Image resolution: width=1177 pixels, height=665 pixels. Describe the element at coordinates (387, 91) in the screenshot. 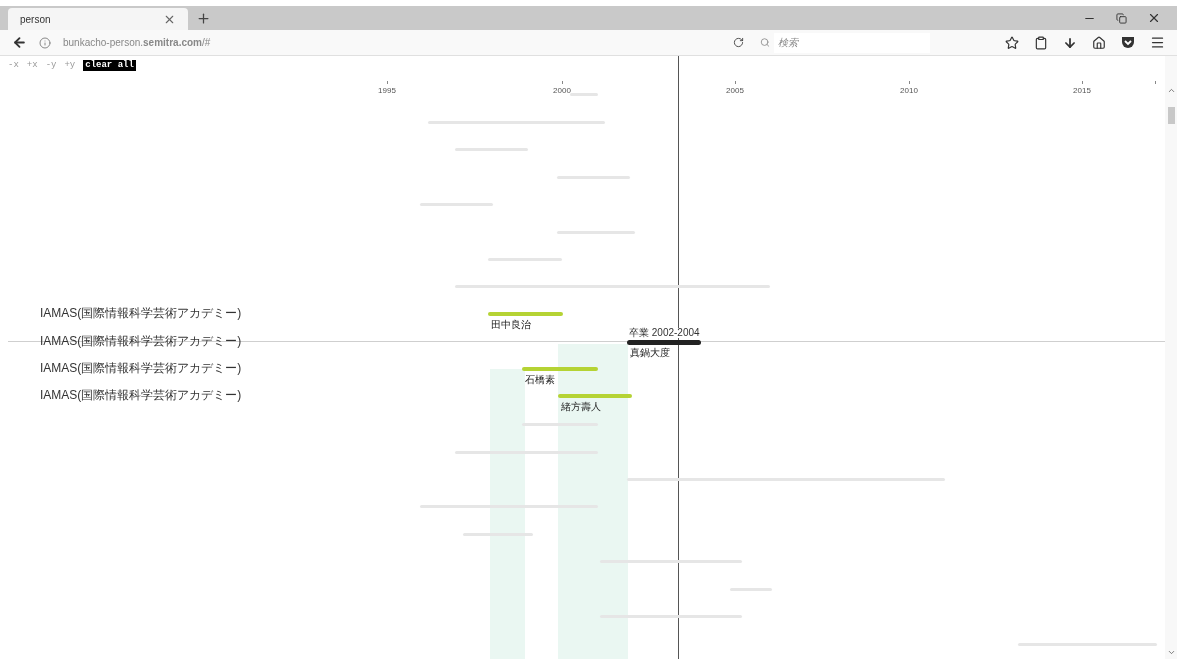

I see `year-label: 1995` at that location.